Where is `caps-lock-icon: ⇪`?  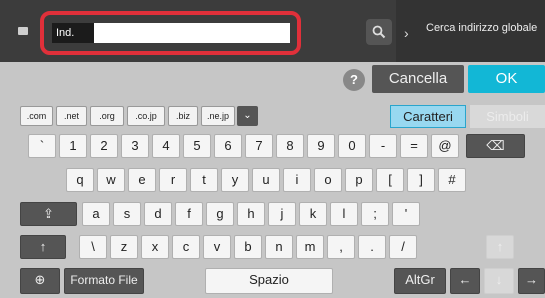
caps-lock-icon: ⇪ is located at coordinates (48, 213).